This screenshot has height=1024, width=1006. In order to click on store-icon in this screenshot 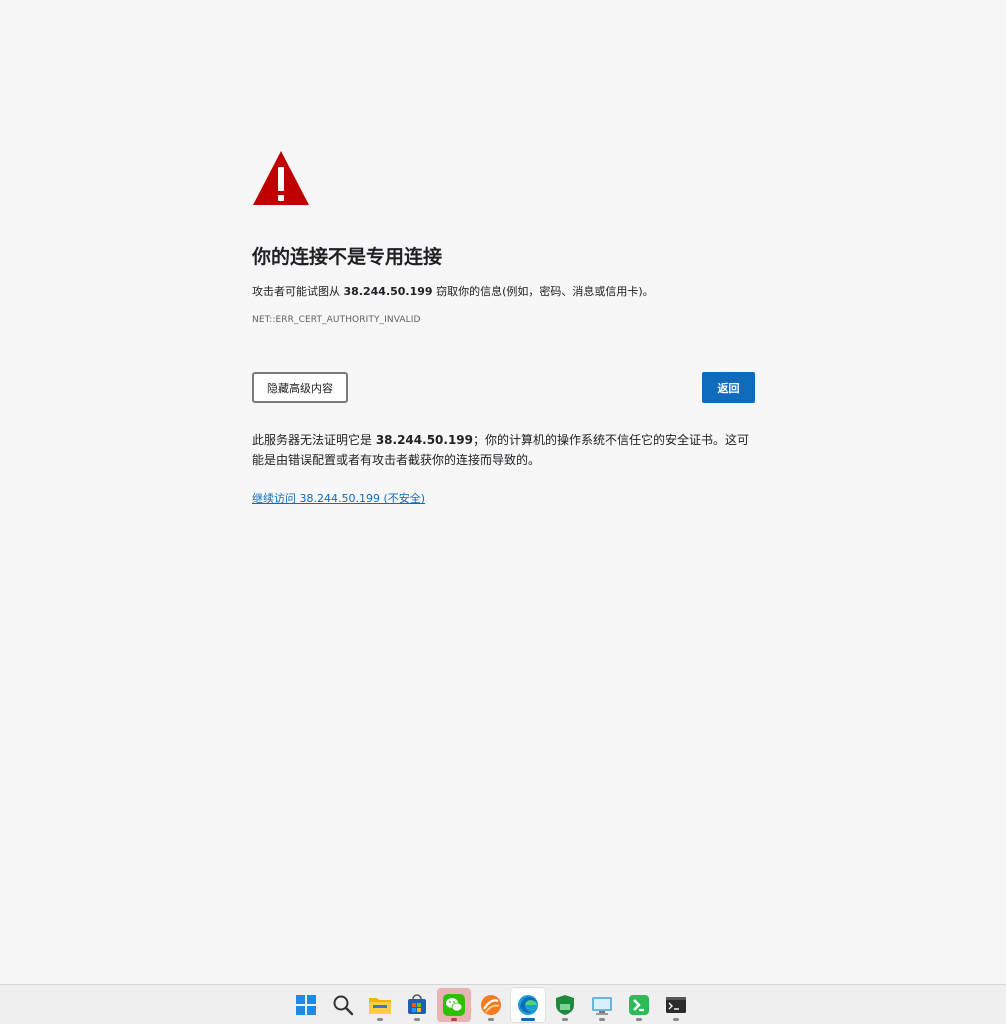, I will do `click(417, 1005)`.